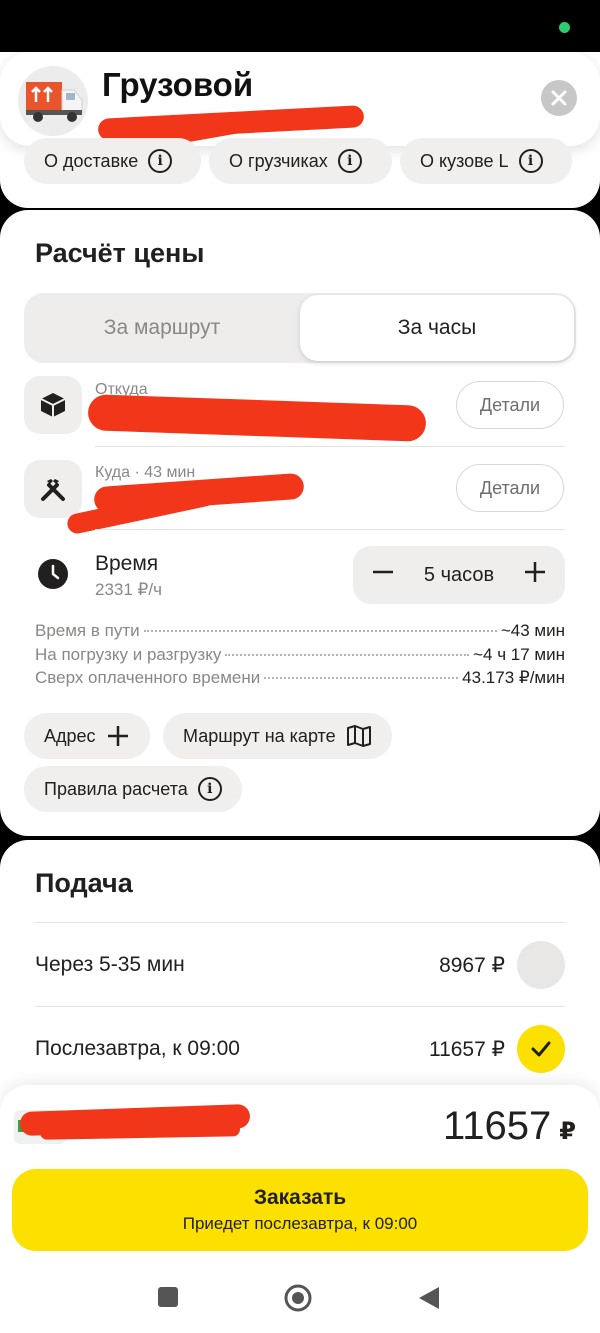 This screenshot has width=600, height=1333. I want to click on package-icon, so click(53, 405).